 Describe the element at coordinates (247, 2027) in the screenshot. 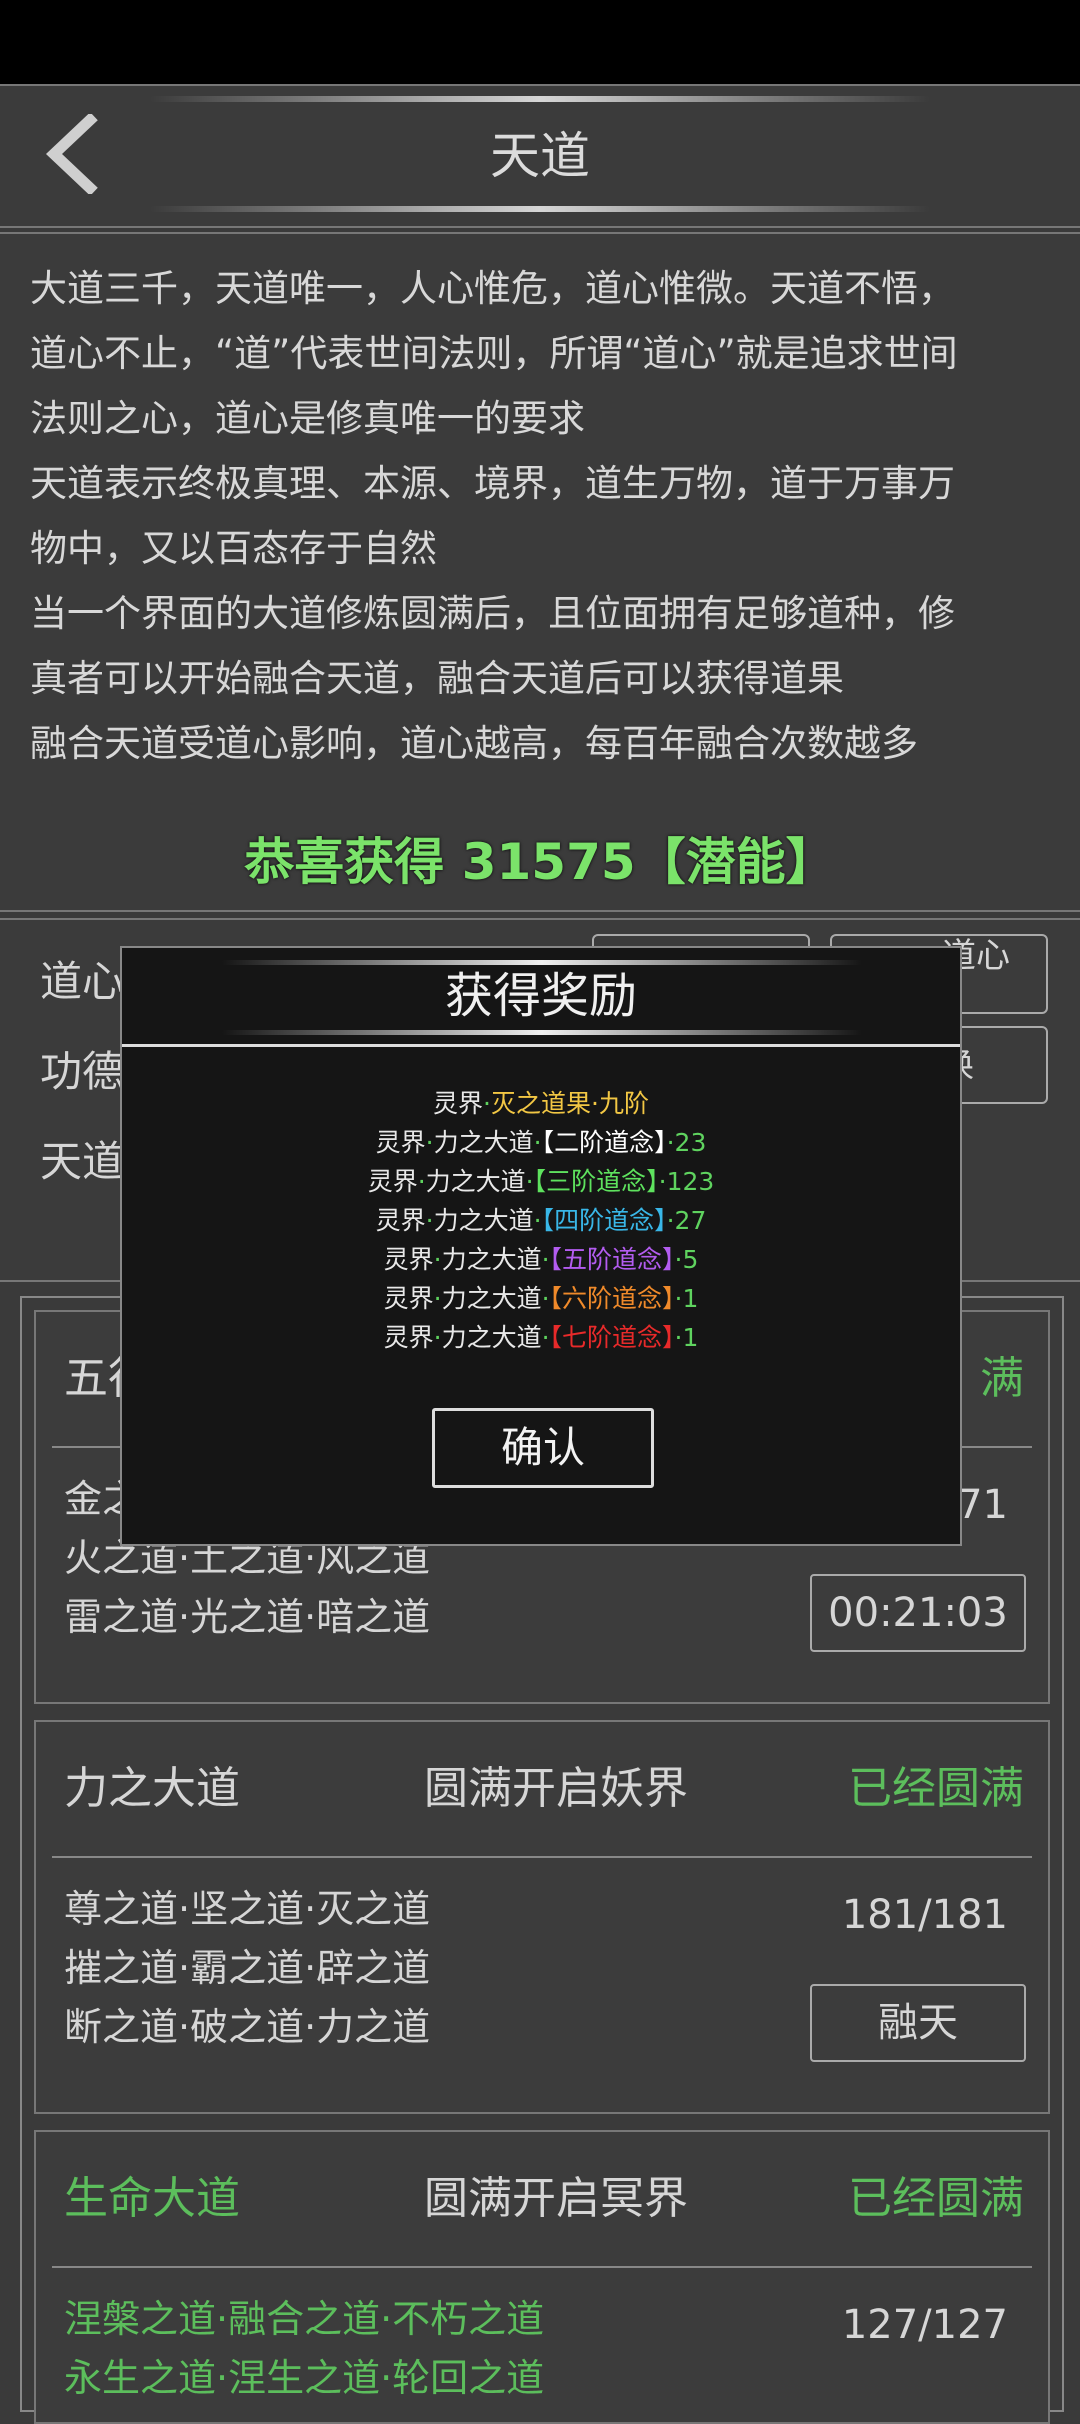

I see `ways-line: 断之道·破之道·力之道` at that location.